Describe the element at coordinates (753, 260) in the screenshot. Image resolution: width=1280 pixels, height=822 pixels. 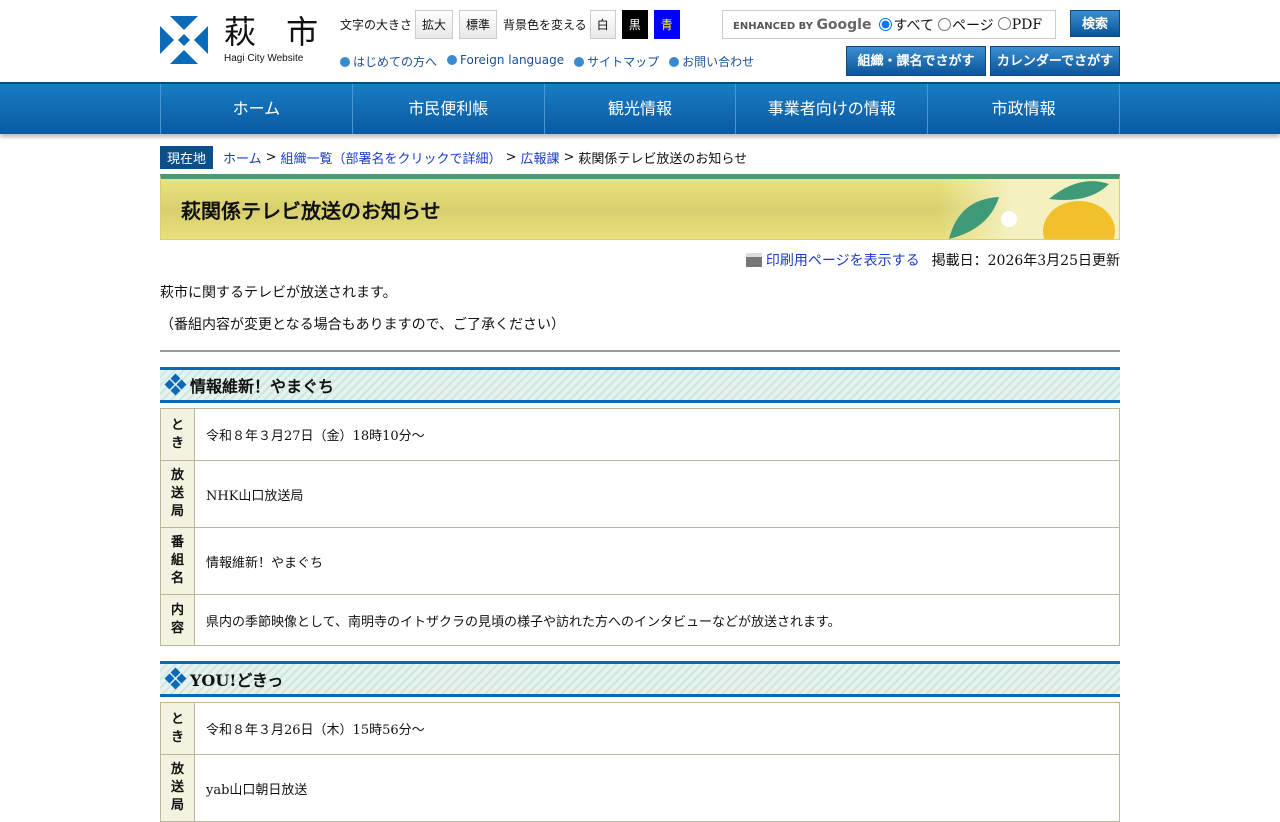
I see `printer-icon` at that location.